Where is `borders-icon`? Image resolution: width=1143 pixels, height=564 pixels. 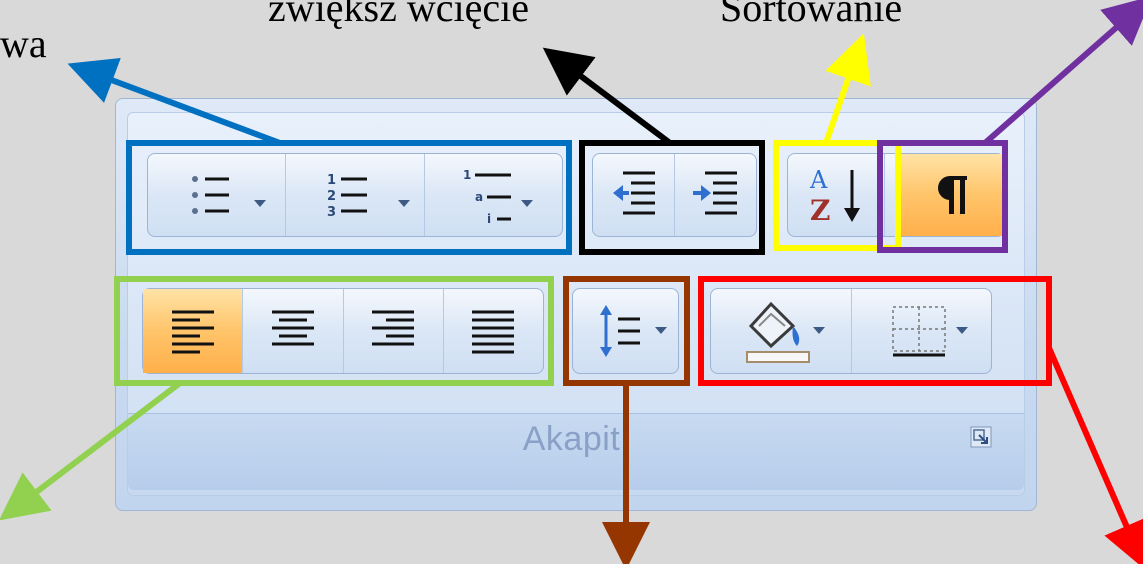
borders-icon is located at coordinates (919, 331).